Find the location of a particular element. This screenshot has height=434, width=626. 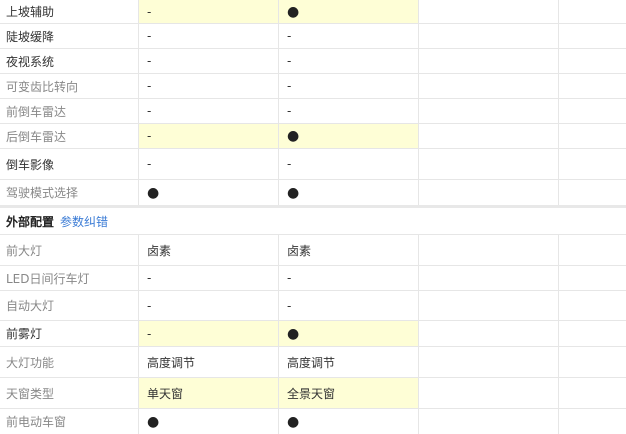

row-label: 前雾灯 is located at coordinates (69, 333).